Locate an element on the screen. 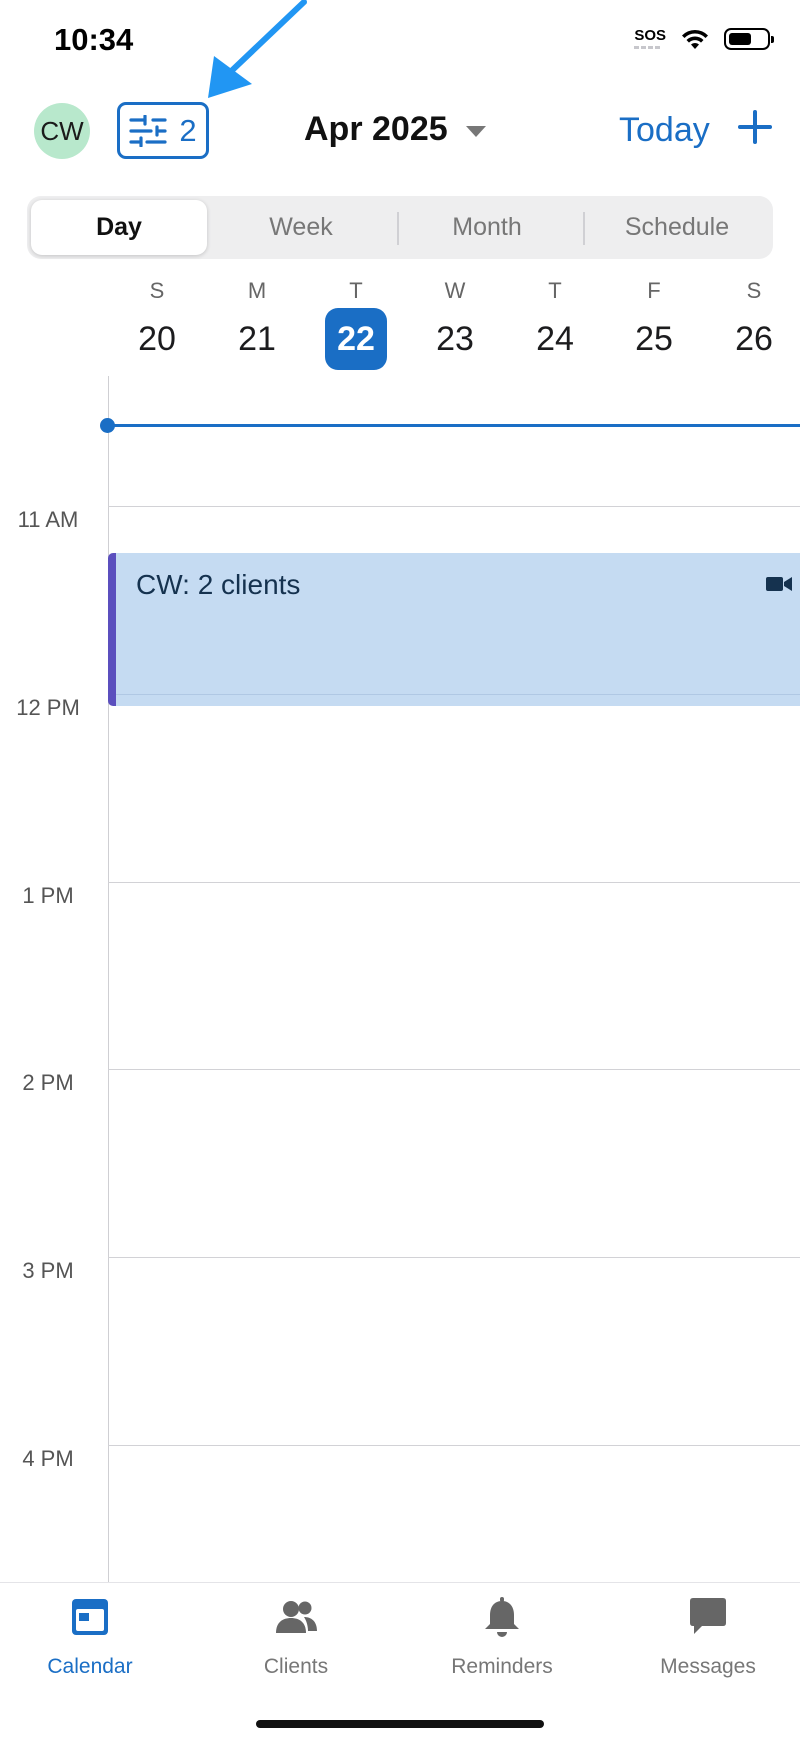 The height and width of the screenshot is (1741, 800). hour-label: 4 PM is located at coordinates (48, 1458).